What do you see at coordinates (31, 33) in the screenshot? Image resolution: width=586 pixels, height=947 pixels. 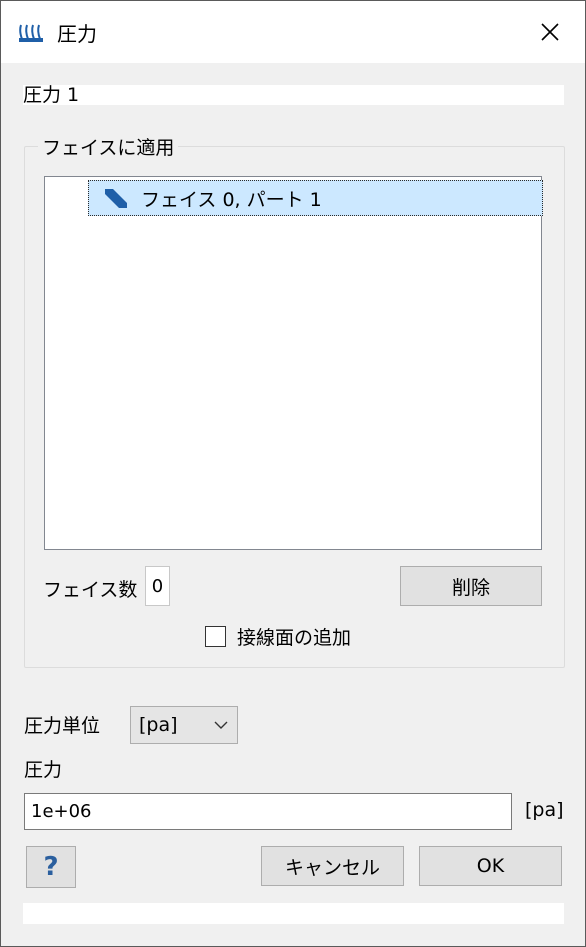 I see `pressure-icon` at bounding box center [31, 33].